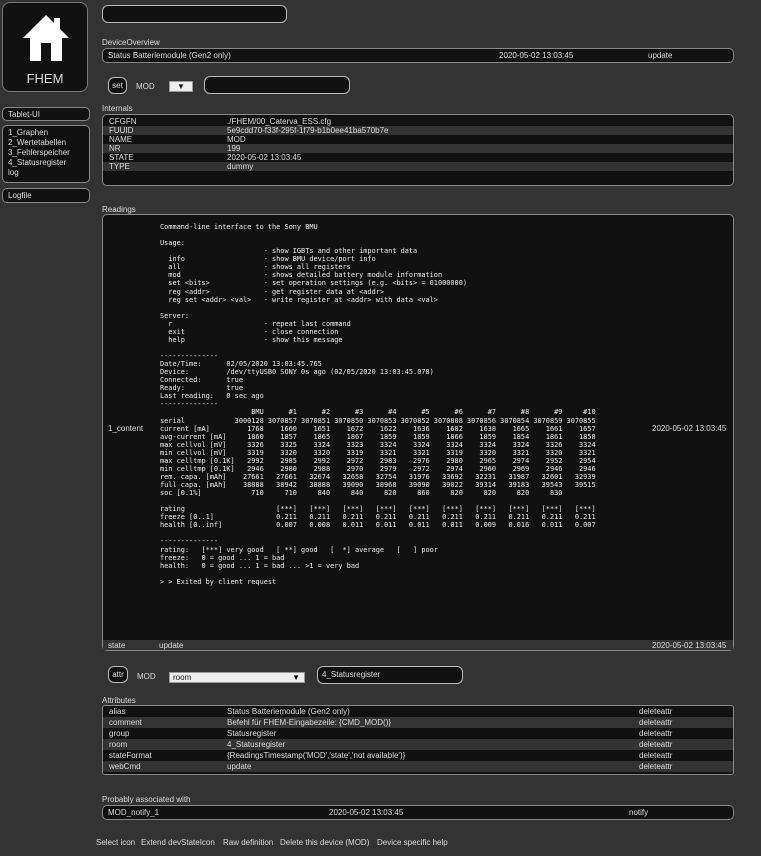 This screenshot has width=761, height=856. What do you see at coordinates (130, 755) in the screenshot?
I see `attribute-name: stateFormat` at bounding box center [130, 755].